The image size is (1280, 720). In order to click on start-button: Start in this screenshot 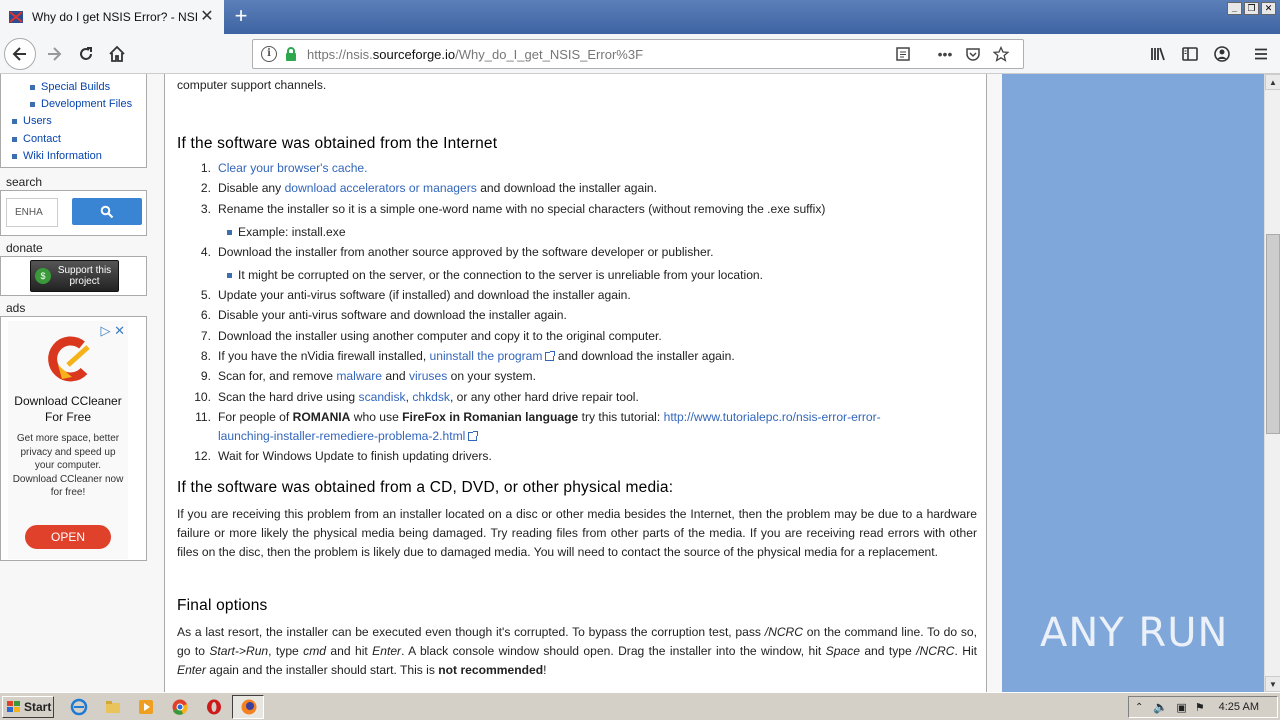, I will do `click(28, 707)`.